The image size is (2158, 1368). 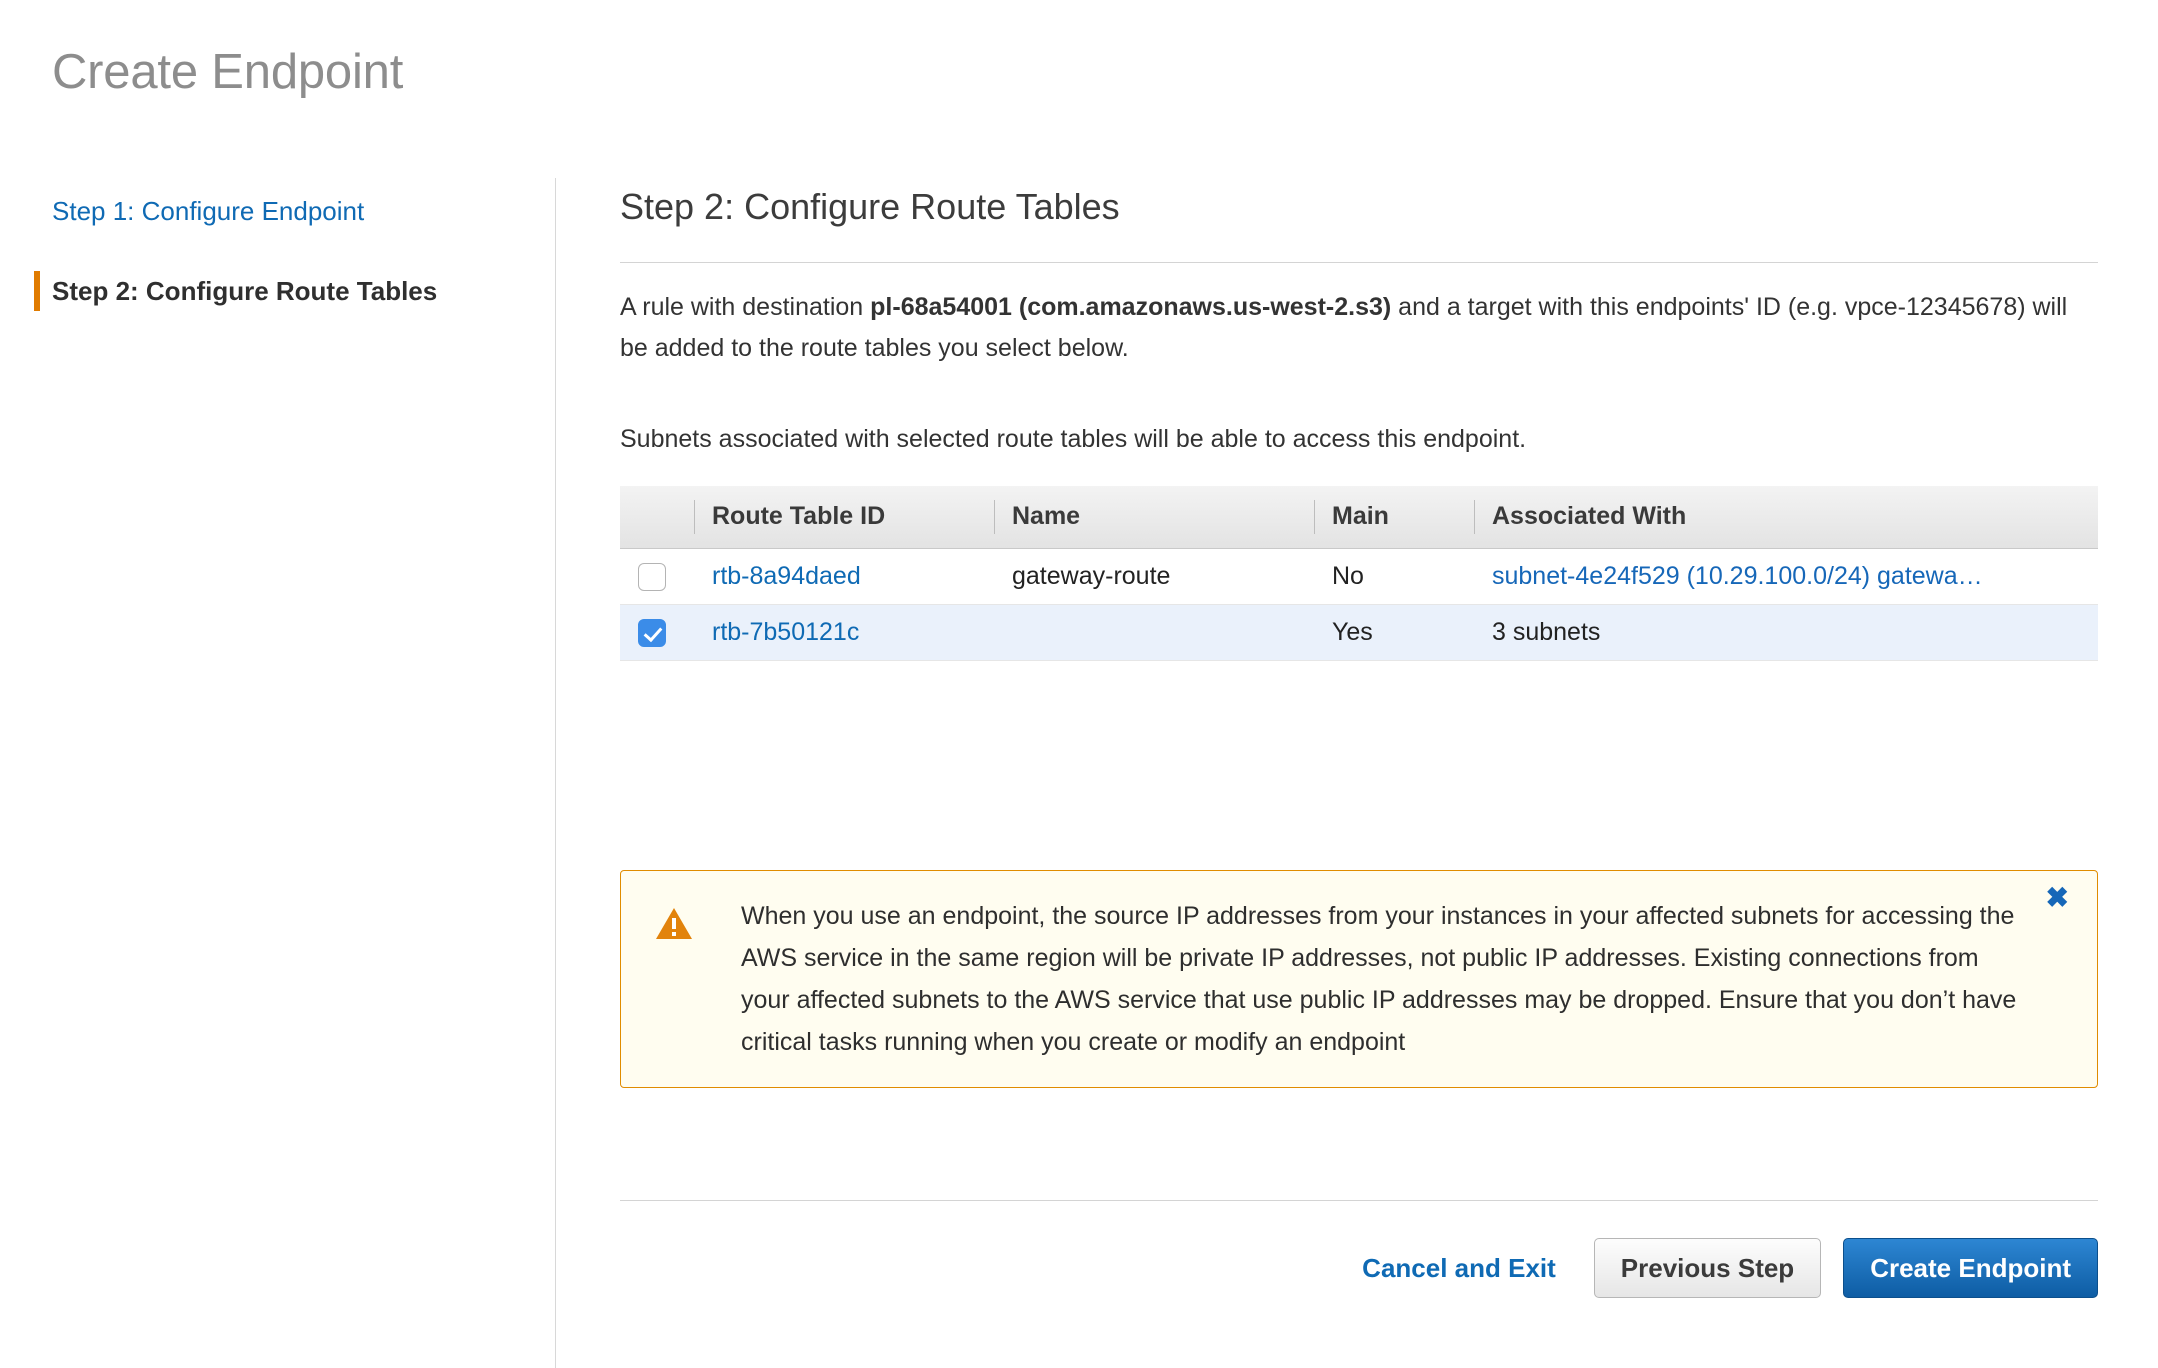 I want to click on cell-main: Yes, so click(x=1394, y=632).